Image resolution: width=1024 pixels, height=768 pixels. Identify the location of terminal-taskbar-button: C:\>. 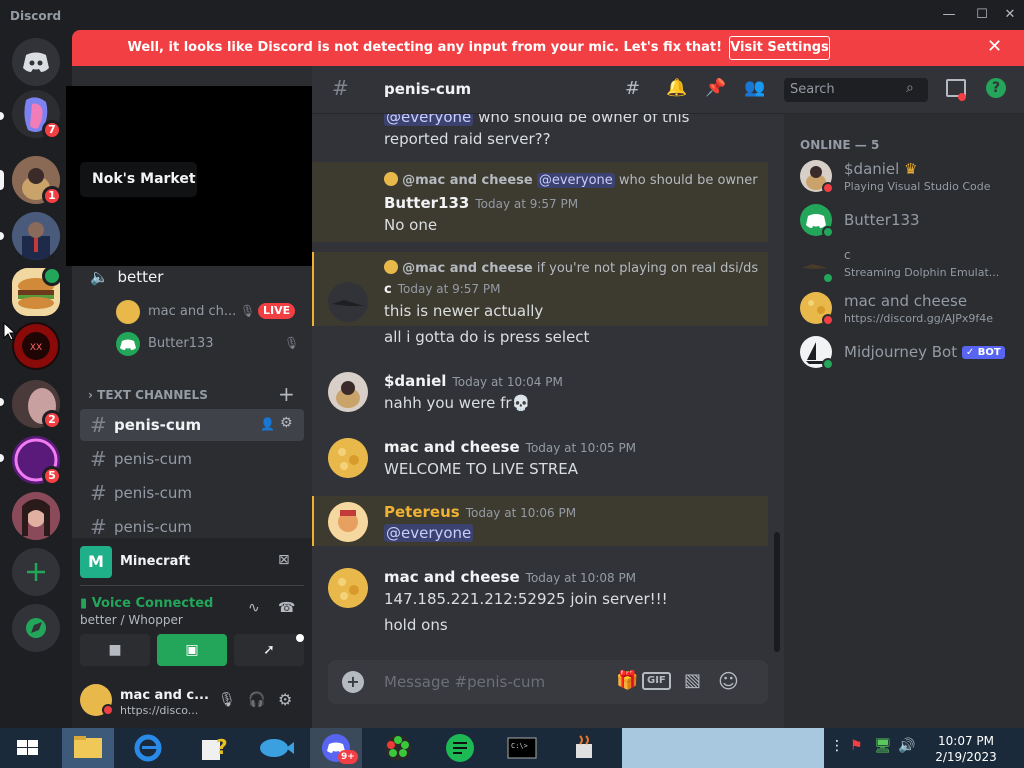
(522, 748).